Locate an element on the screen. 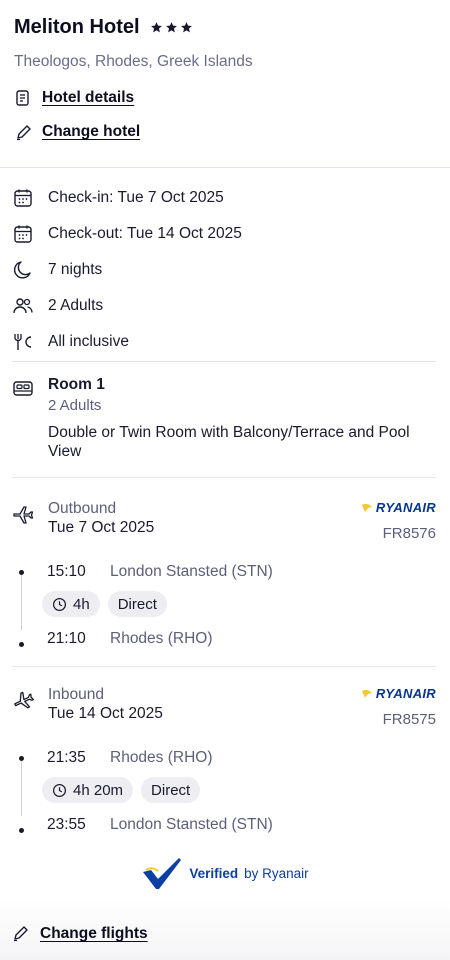 The height and width of the screenshot is (960, 450). inbound-header: Inbound Tue 14 Oct 2025 RYANAIR FR8575 is located at coordinates (224, 707).